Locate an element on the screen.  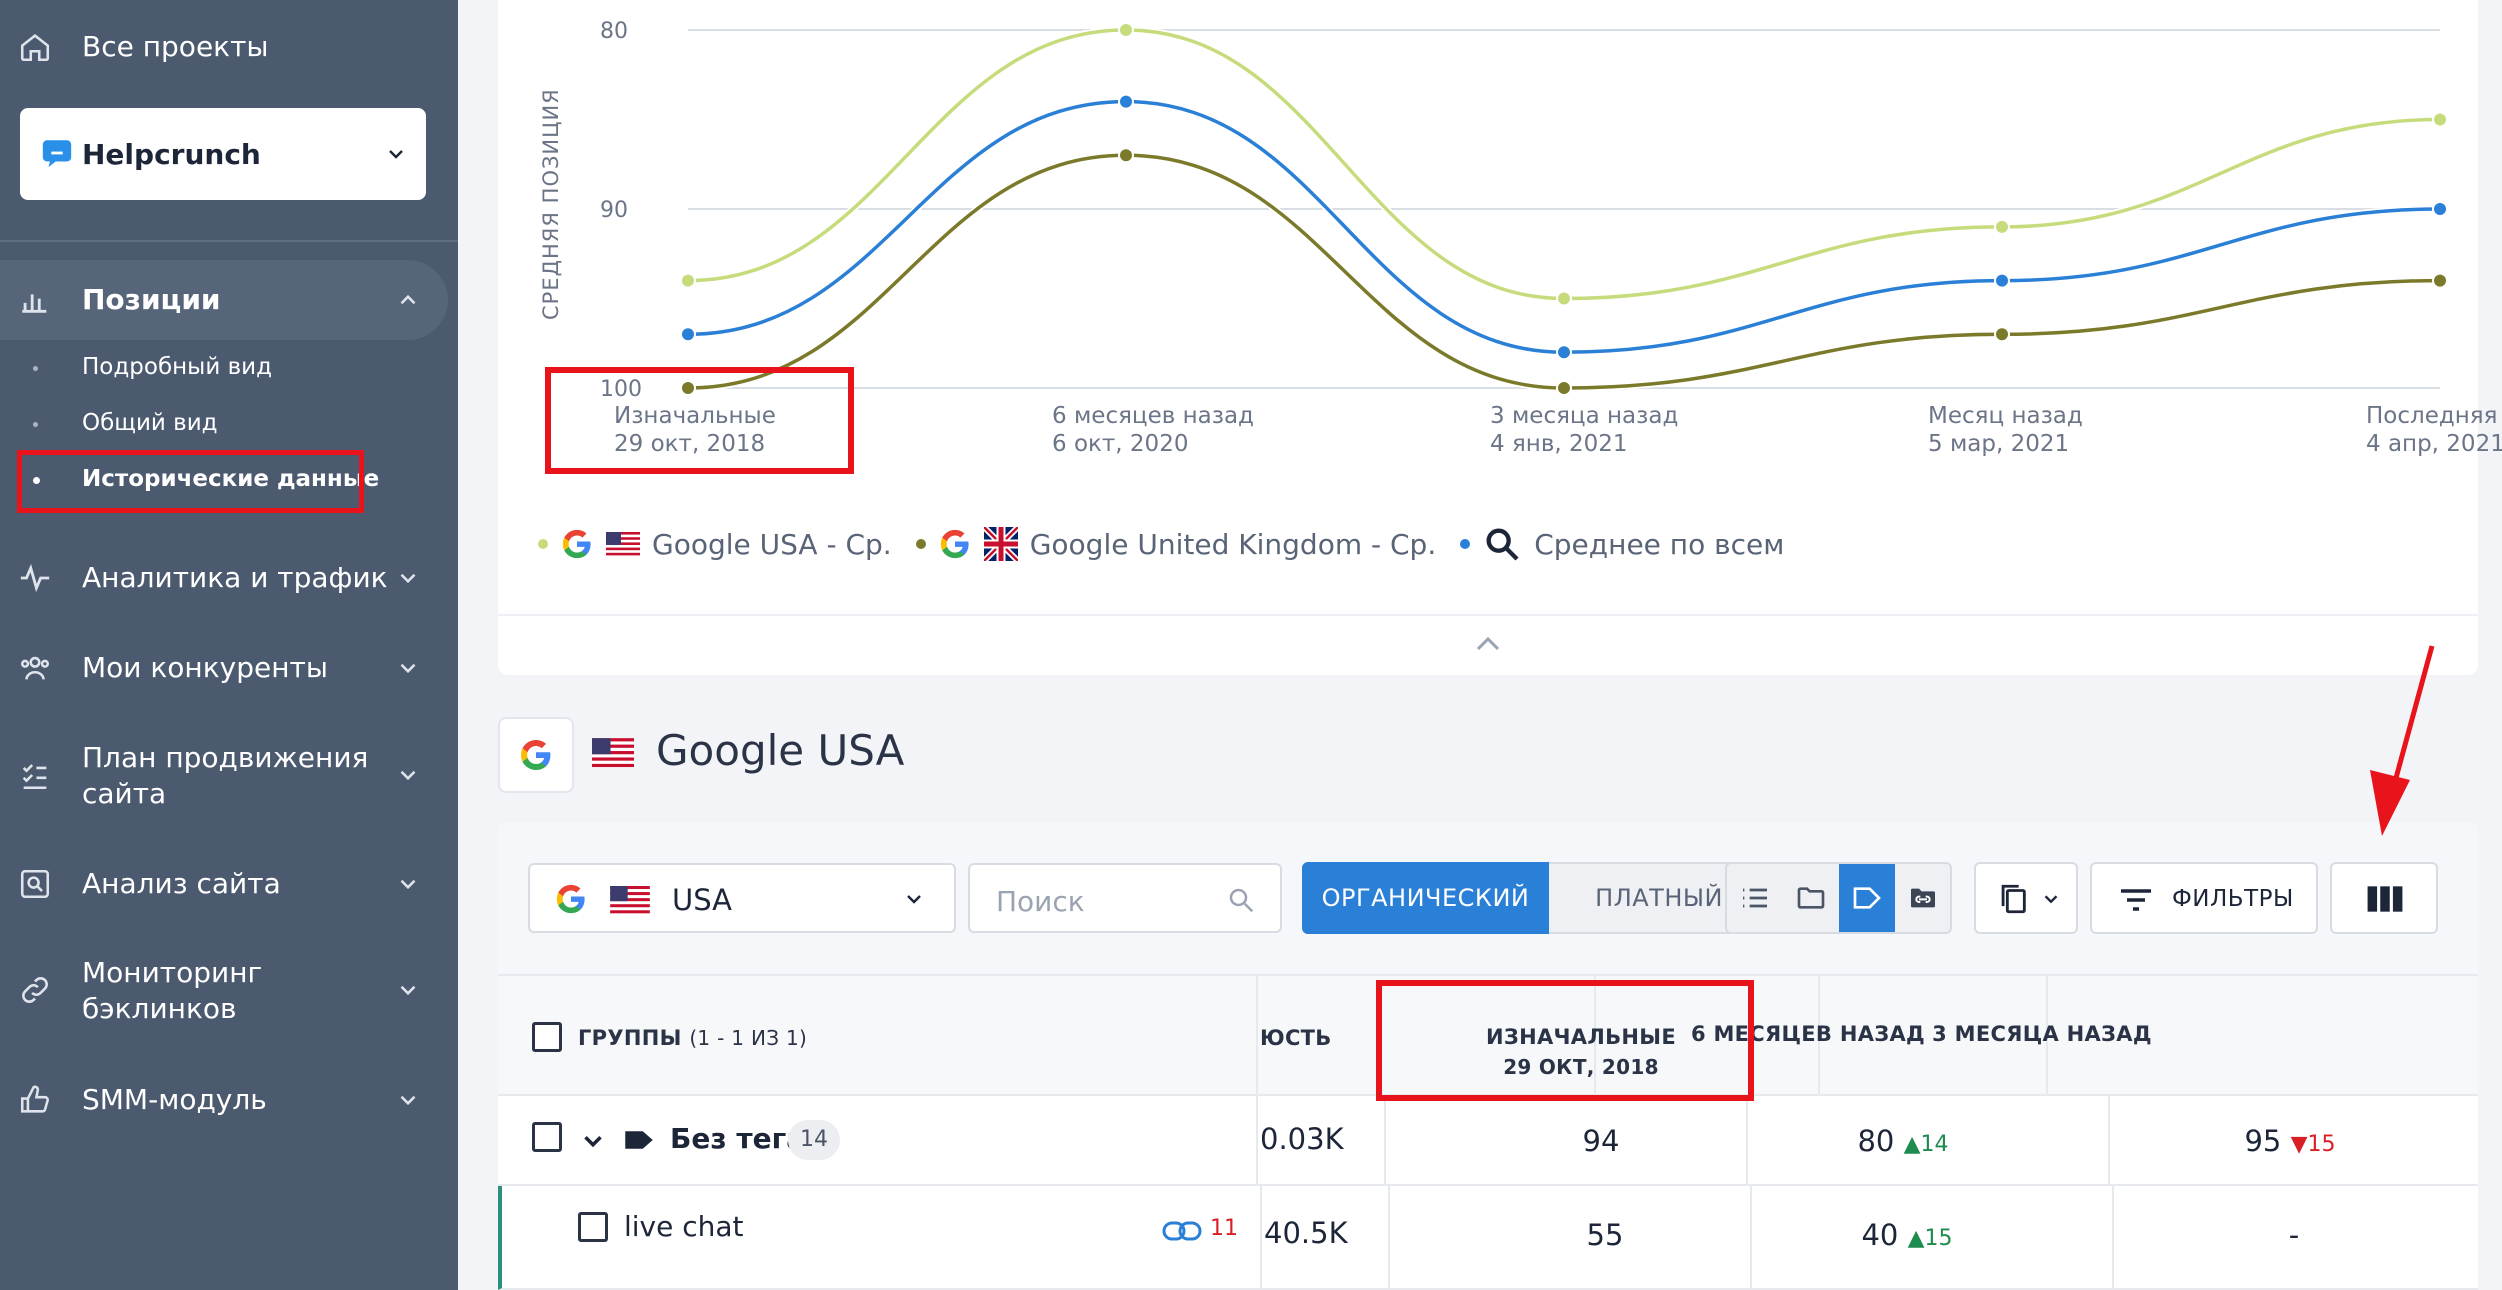
select-all-checkbox is located at coordinates (547, 1037).